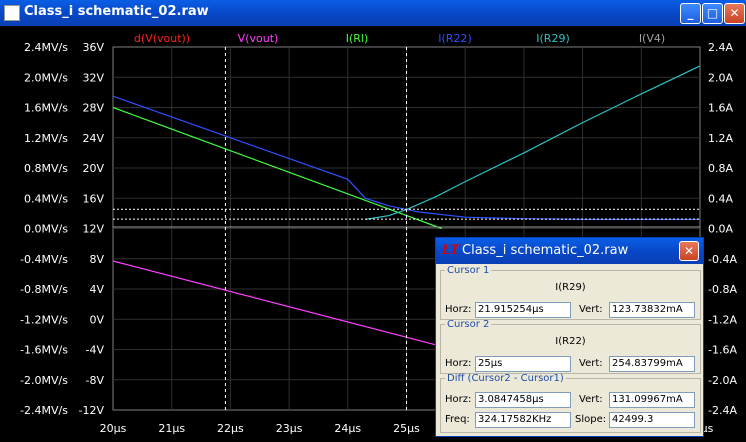 This screenshot has height=442, width=746. What do you see at coordinates (399, 38) in the screenshot?
I see `trace-legend: d(V(vout)) V(vout) I(Rl) I(R22) I(R29) I(V4)` at bounding box center [399, 38].